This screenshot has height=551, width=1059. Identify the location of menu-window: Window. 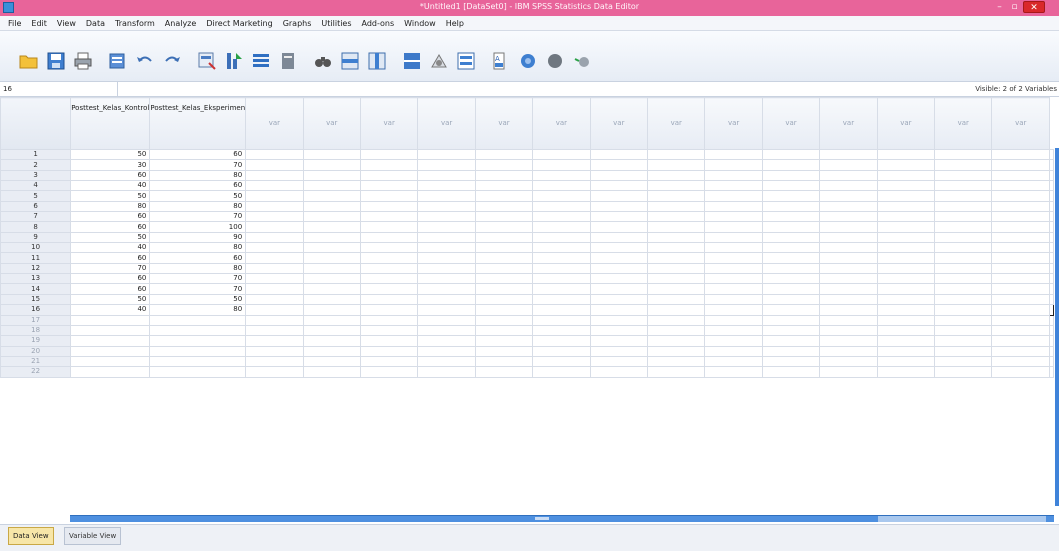
(420, 23).